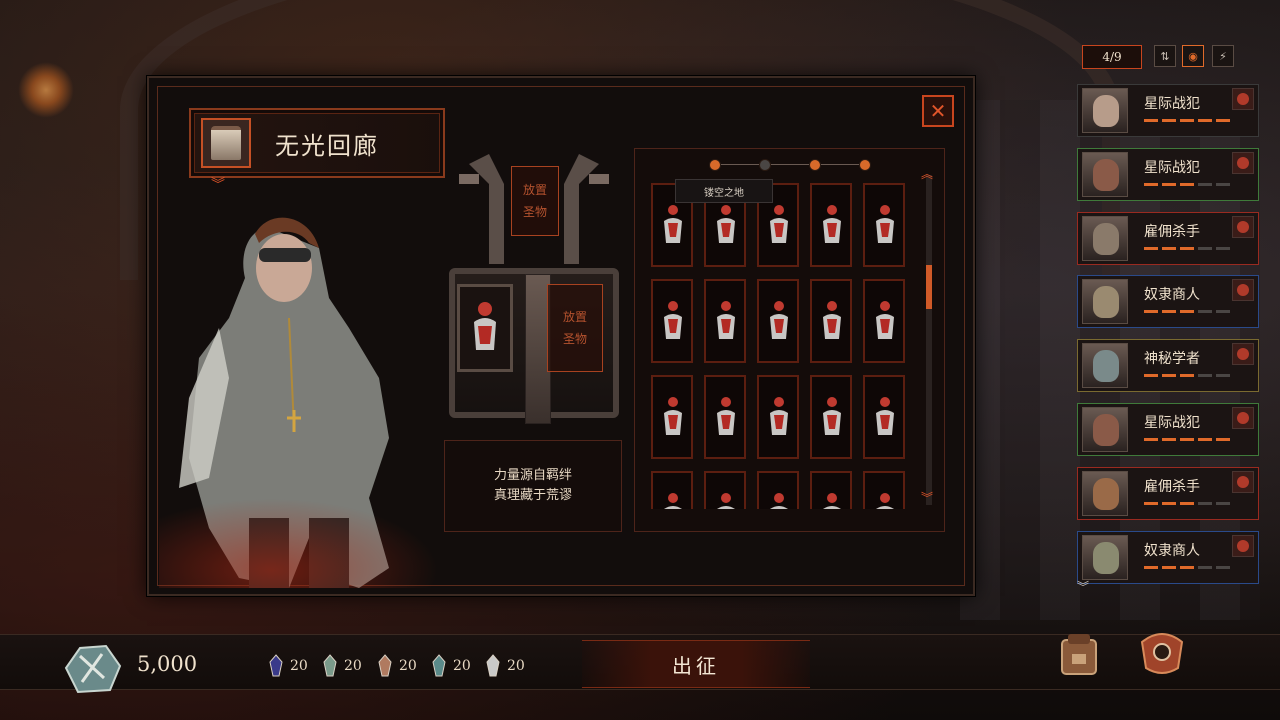 This screenshot has width=1280, height=720. I want to click on auto-arrange-icon: ⚡, so click(1223, 56).